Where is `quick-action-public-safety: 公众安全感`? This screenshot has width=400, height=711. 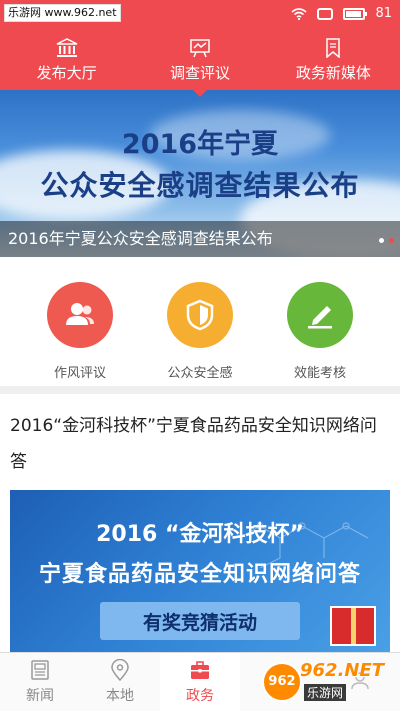
quick-action-public-safety: 公众安全感 is located at coordinates (200, 322).